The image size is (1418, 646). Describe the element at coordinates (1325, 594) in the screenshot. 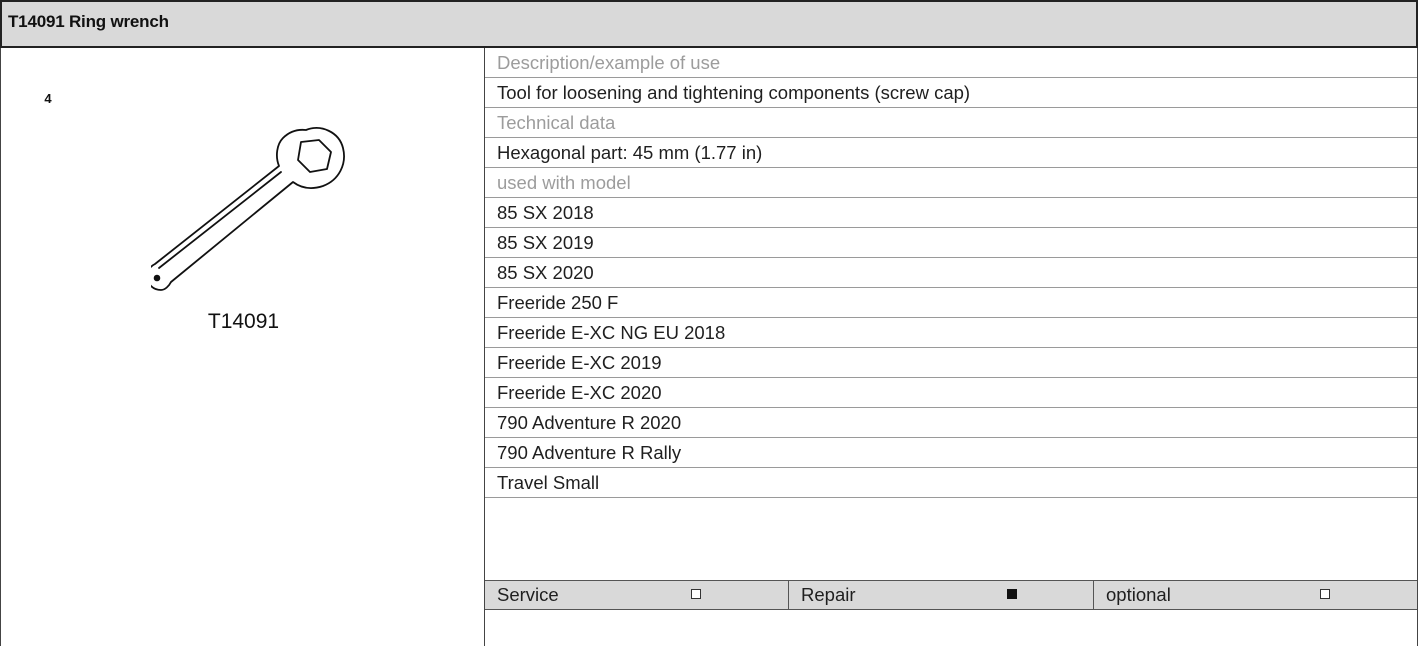

I see `flag-optional-checkbox` at that location.